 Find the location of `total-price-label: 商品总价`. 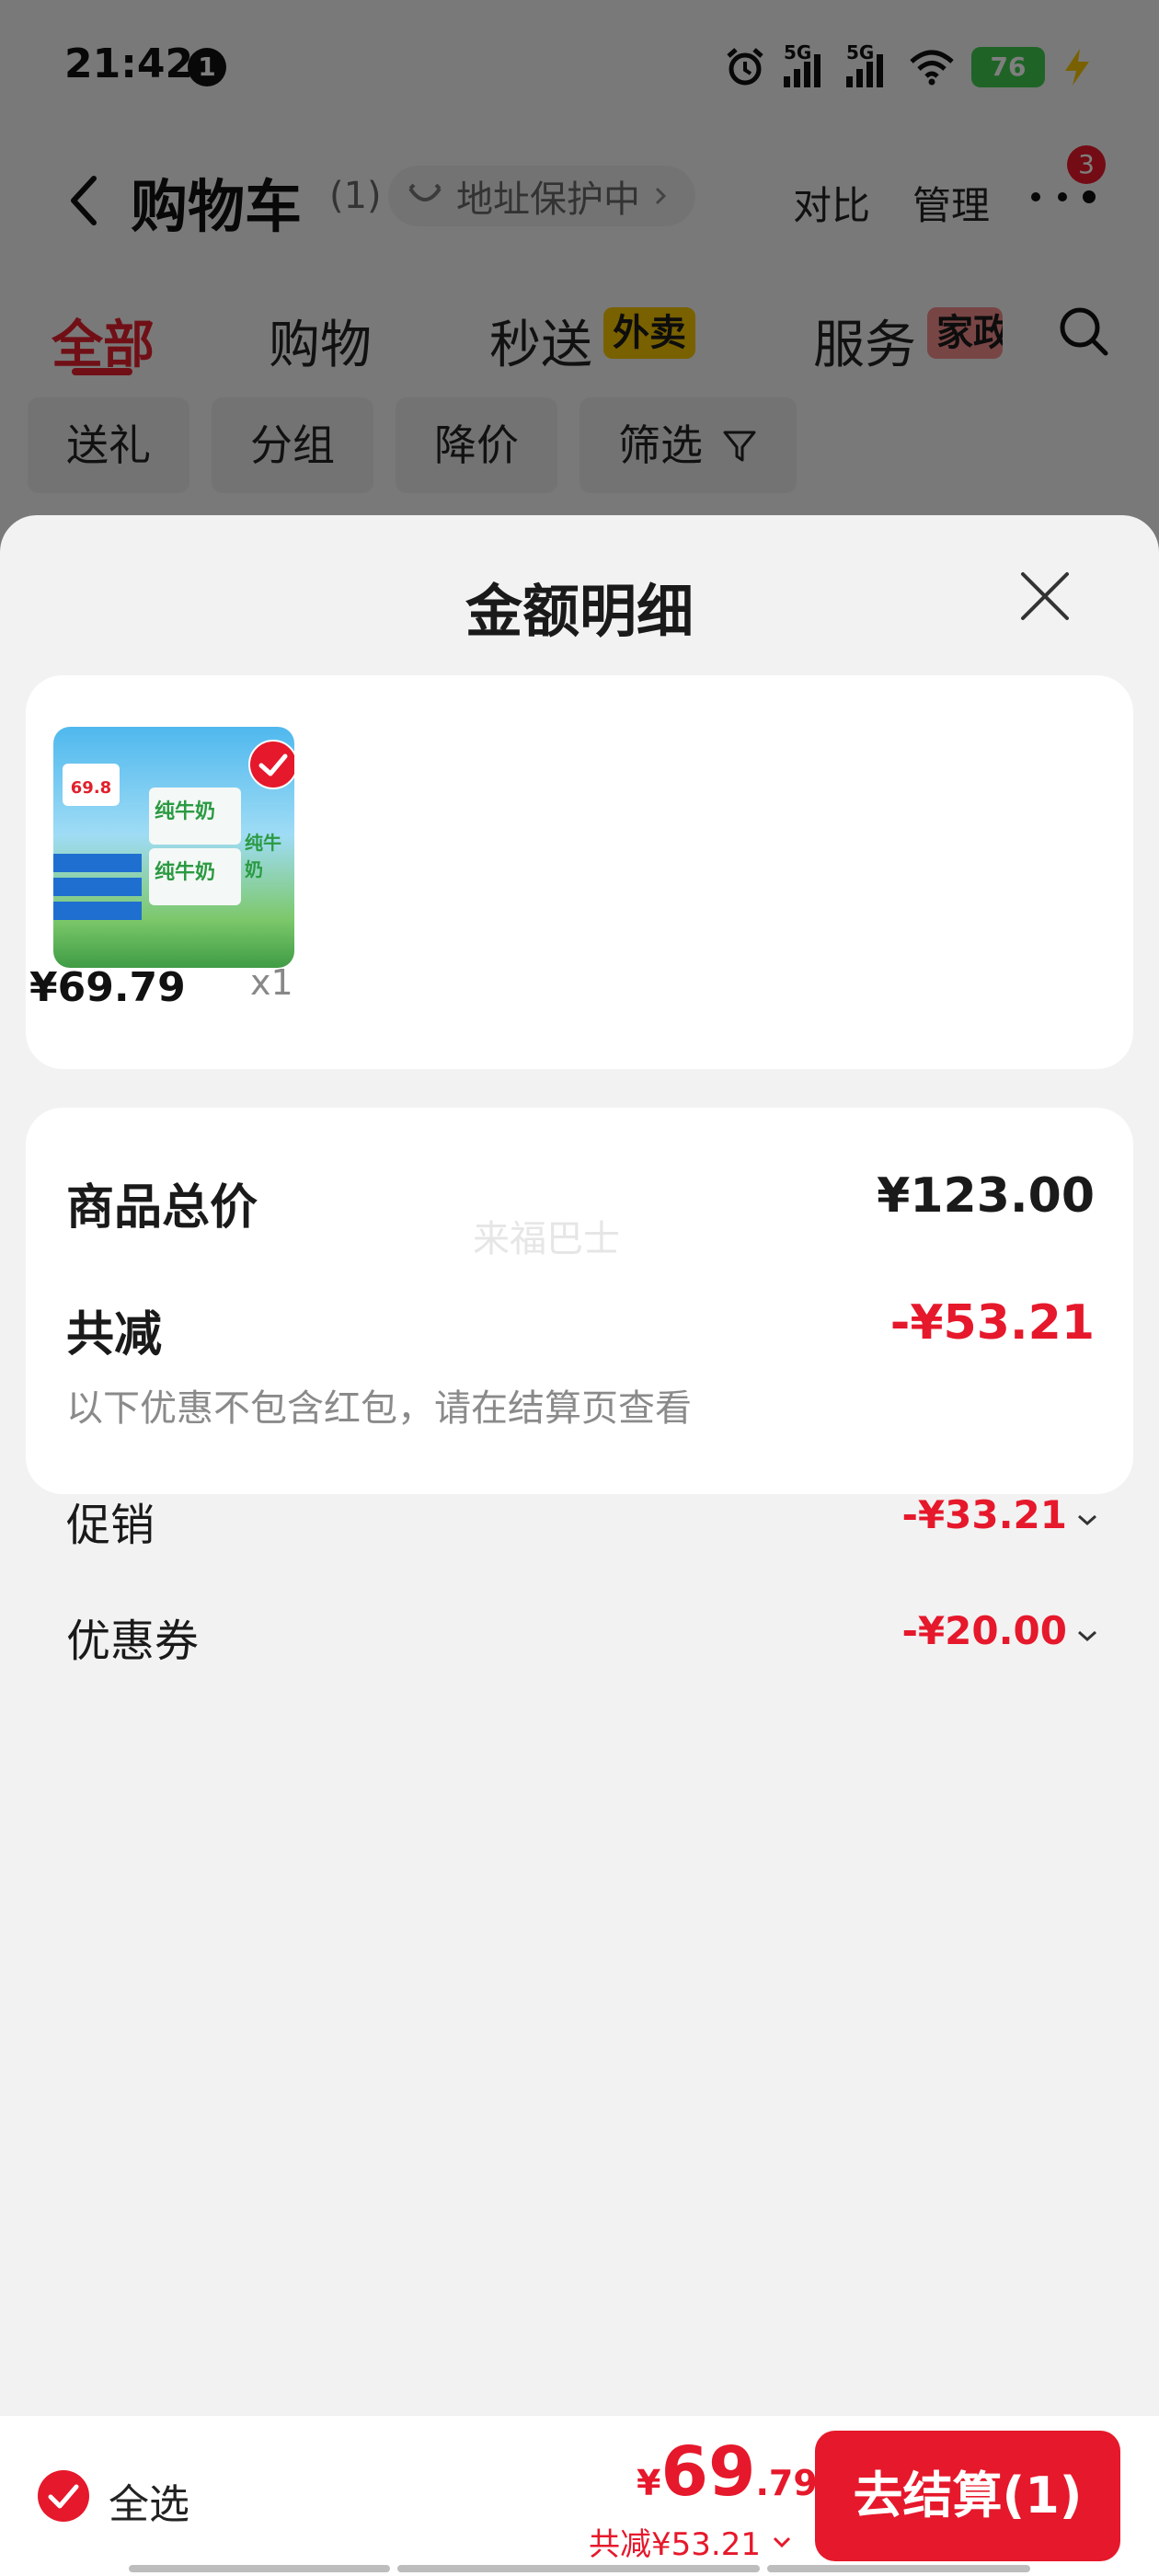

total-price-label: 商品总价 is located at coordinates (162, 1208).